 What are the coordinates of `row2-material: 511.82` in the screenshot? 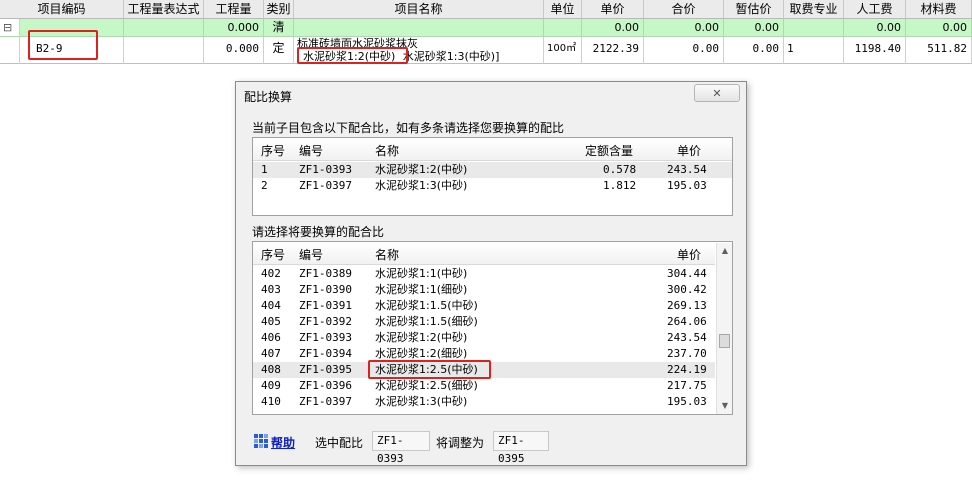 It's located at (939, 50).